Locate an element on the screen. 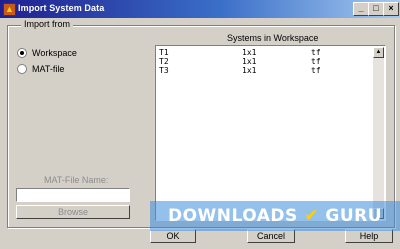  matfile-radio-label: MAT-file is located at coordinates (48, 69).